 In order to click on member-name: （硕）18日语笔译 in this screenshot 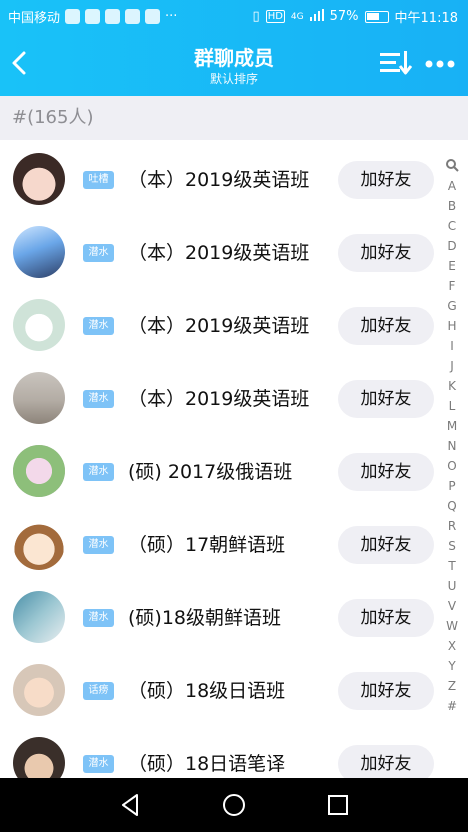, I will do `click(207, 764)`.